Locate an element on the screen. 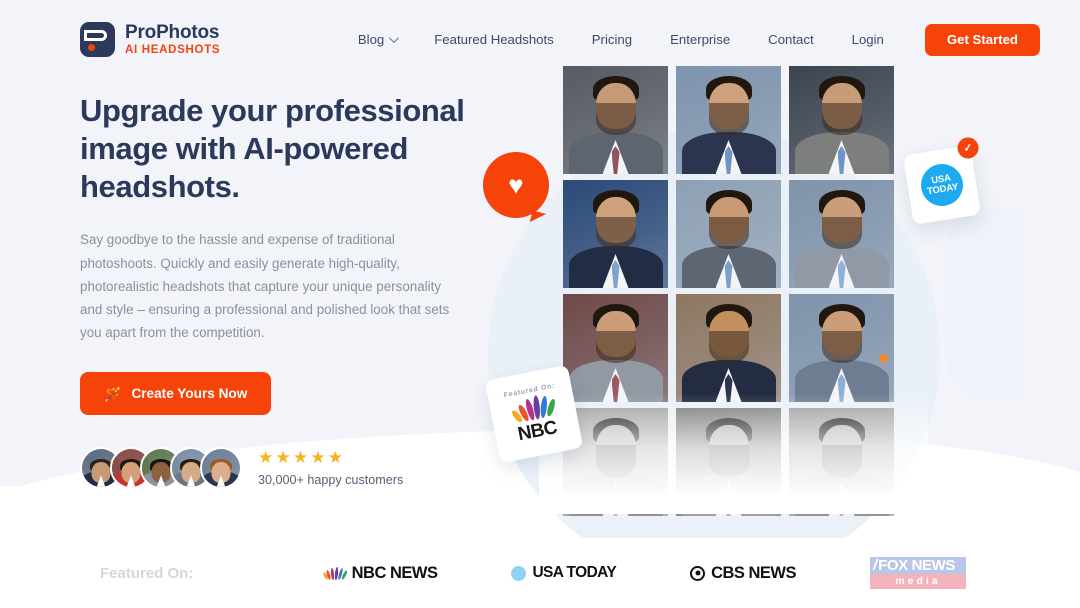  press-logo-label: USA TODAY is located at coordinates (574, 572).